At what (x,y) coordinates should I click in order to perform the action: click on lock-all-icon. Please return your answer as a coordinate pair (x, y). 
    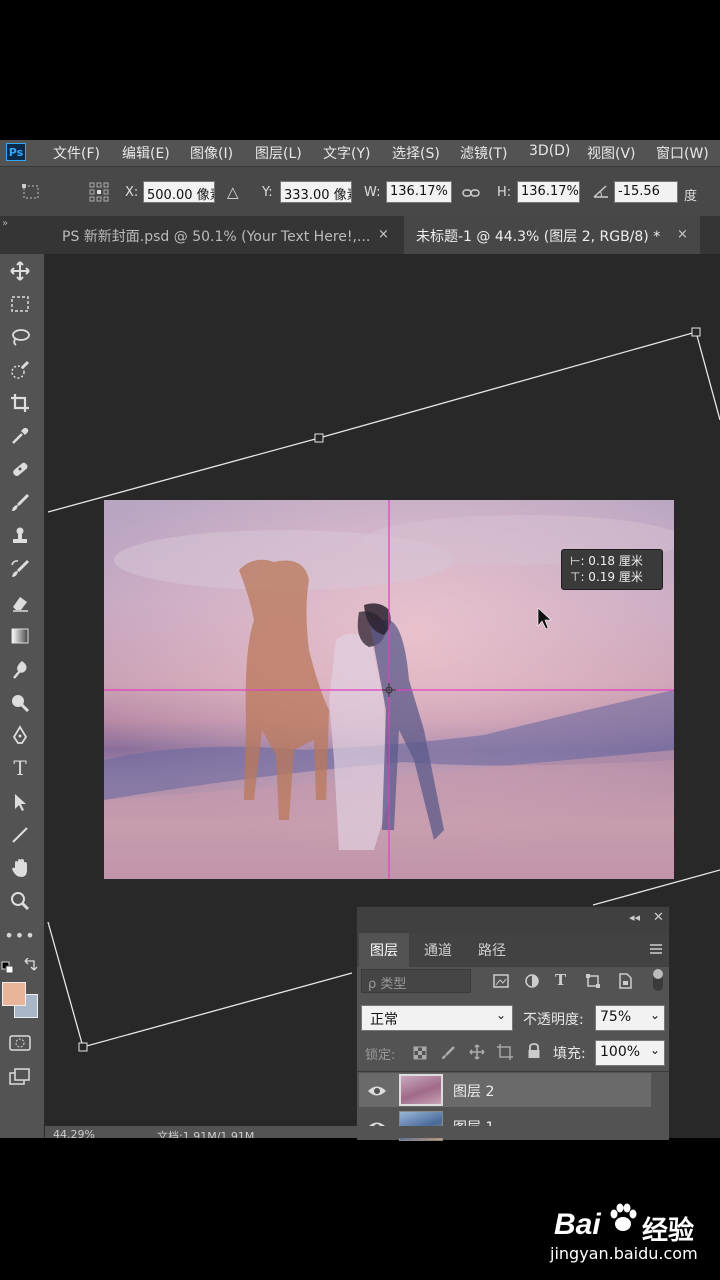
    Looking at the image, I should click on (534, 1051).